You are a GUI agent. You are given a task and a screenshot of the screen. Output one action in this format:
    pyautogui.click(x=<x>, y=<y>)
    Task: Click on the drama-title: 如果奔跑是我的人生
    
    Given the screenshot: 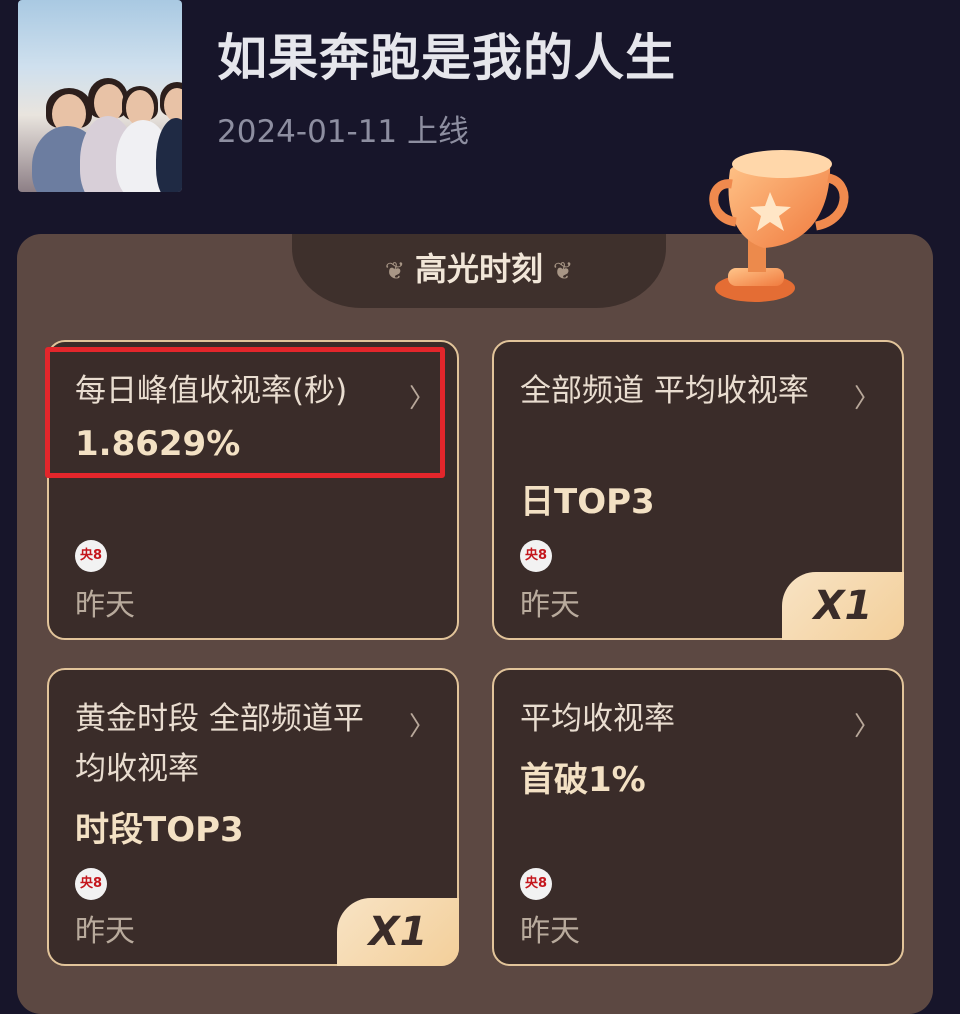 What is the action you would take?
    pyautogui.click(x=446, y=58)
    